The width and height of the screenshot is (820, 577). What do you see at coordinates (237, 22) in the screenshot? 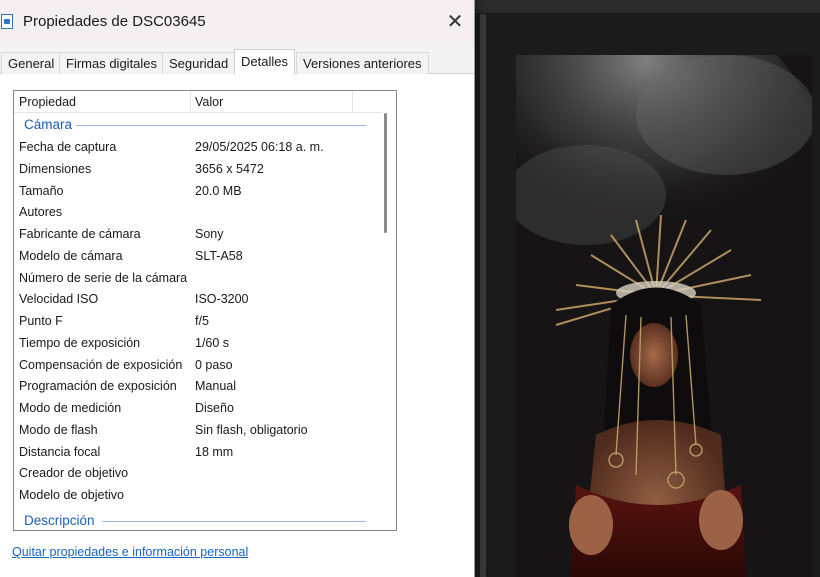
I see `title-bar: Propiedades de DSC03645 ✕` at bounding box center [237, 22].